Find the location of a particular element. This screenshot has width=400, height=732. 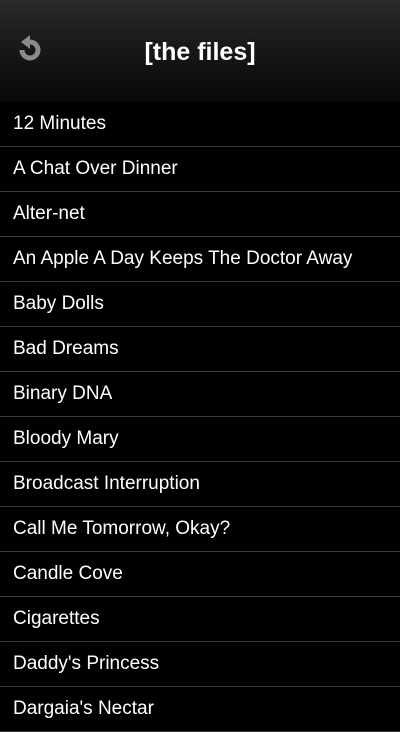

list-item: Broadcast Interruption is located at coordinates (200, 484).